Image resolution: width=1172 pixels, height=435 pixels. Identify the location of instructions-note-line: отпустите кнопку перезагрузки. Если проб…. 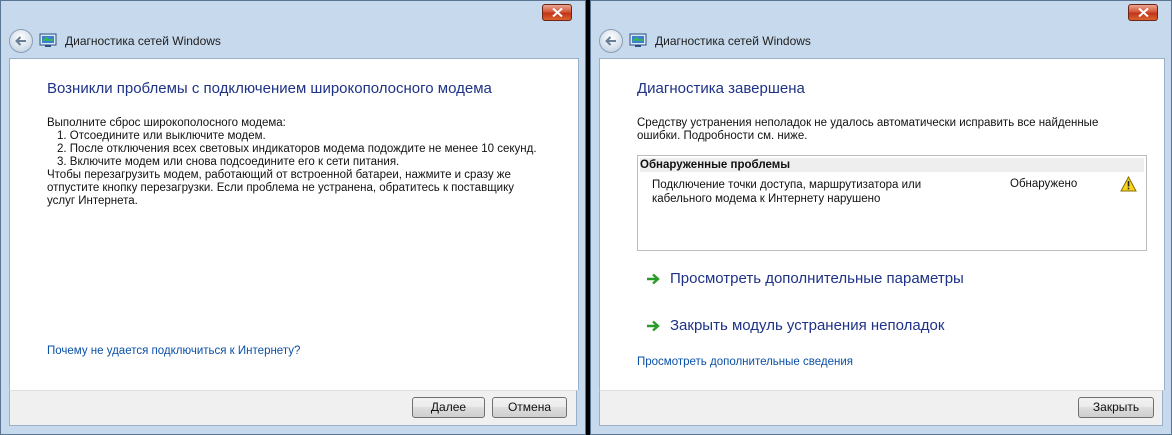
(280, 188).